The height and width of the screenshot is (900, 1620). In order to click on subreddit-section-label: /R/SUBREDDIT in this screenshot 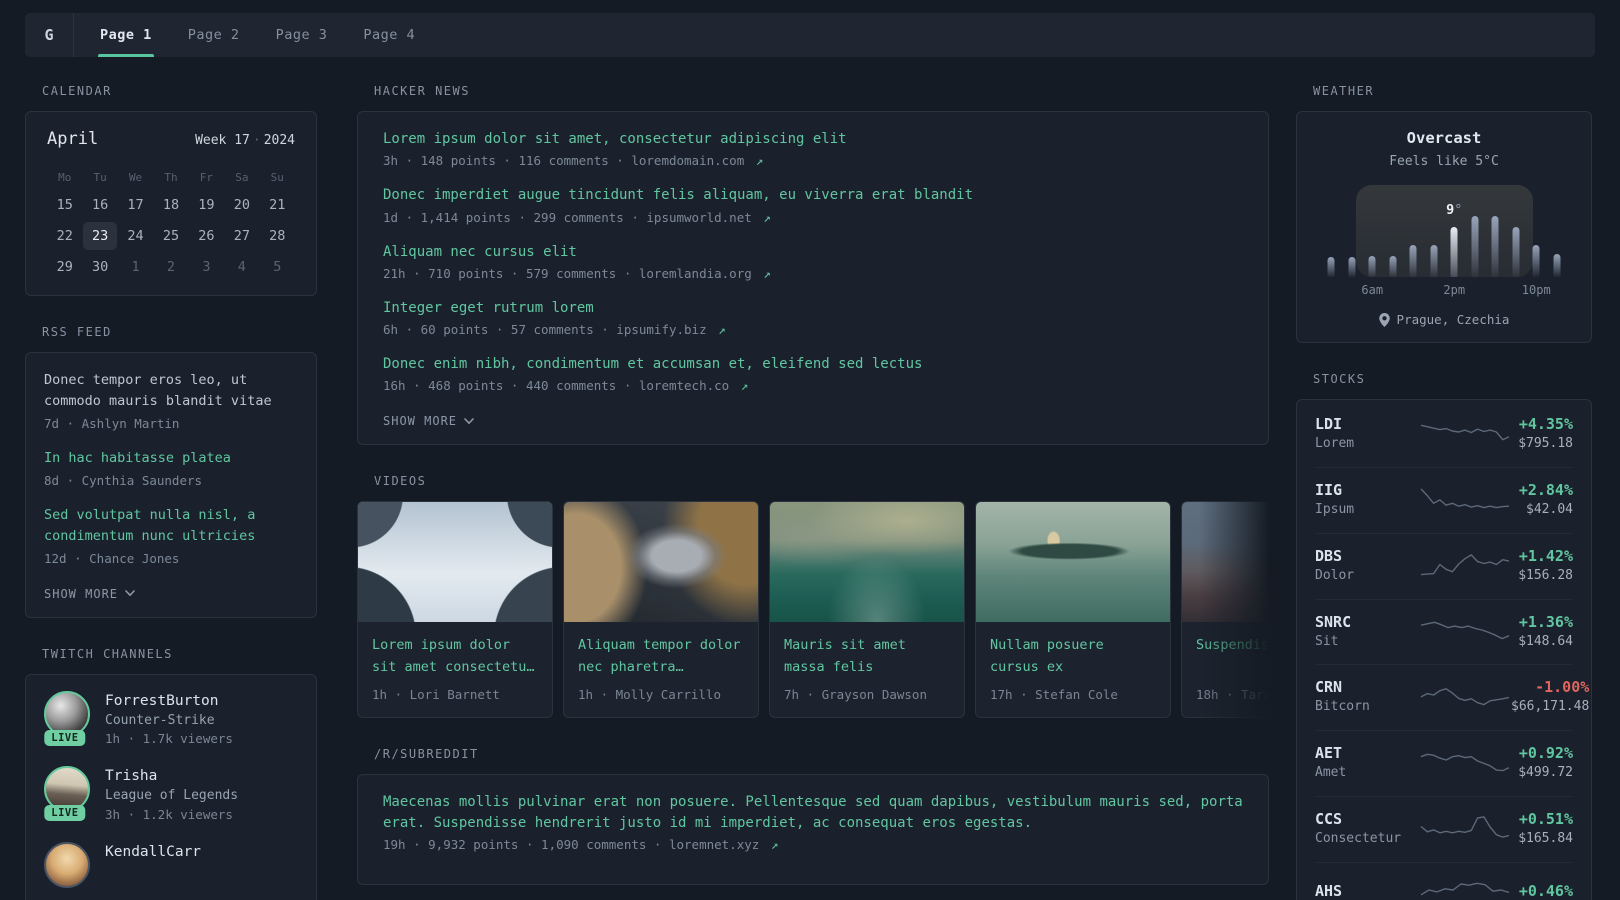, I will do `click(426, 754)`.